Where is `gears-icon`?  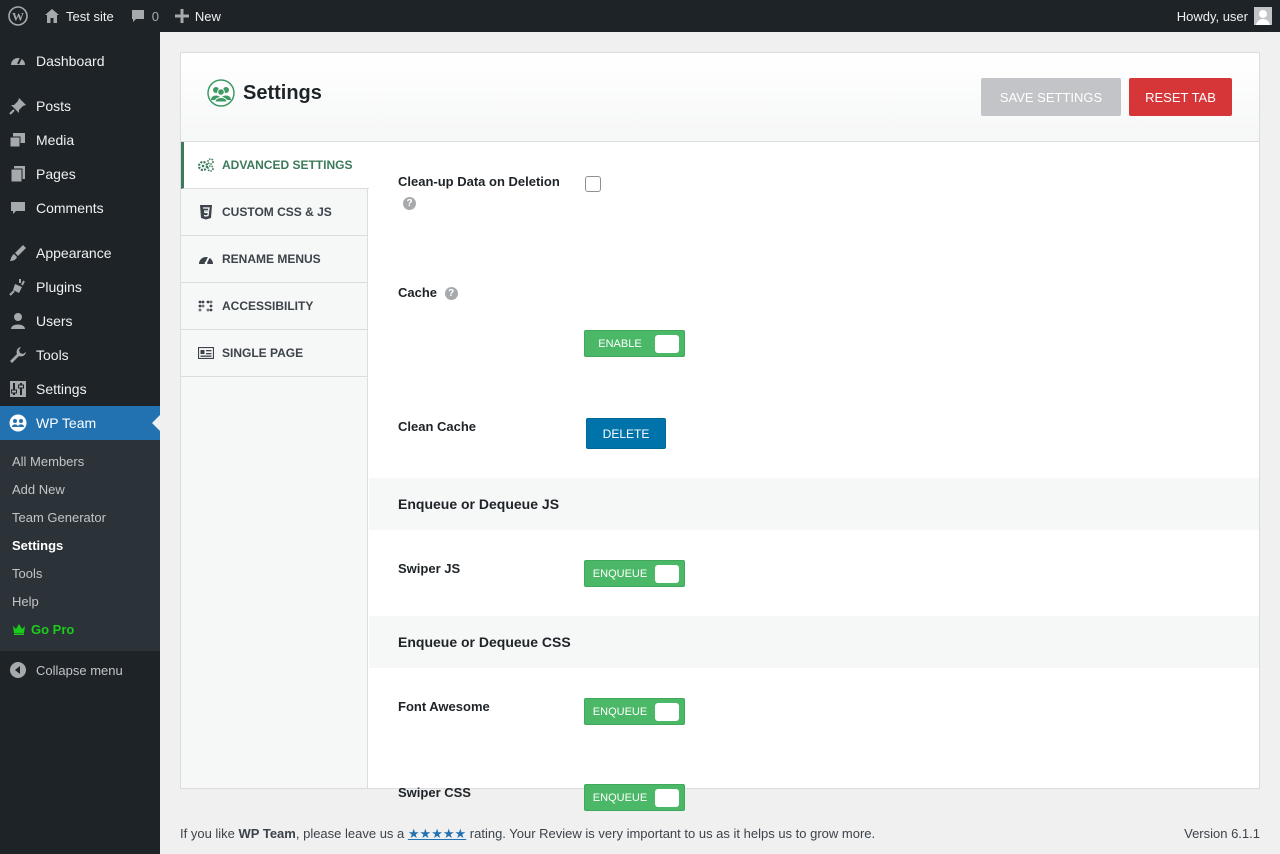
gears-icon is located at coordinates (206, 165).